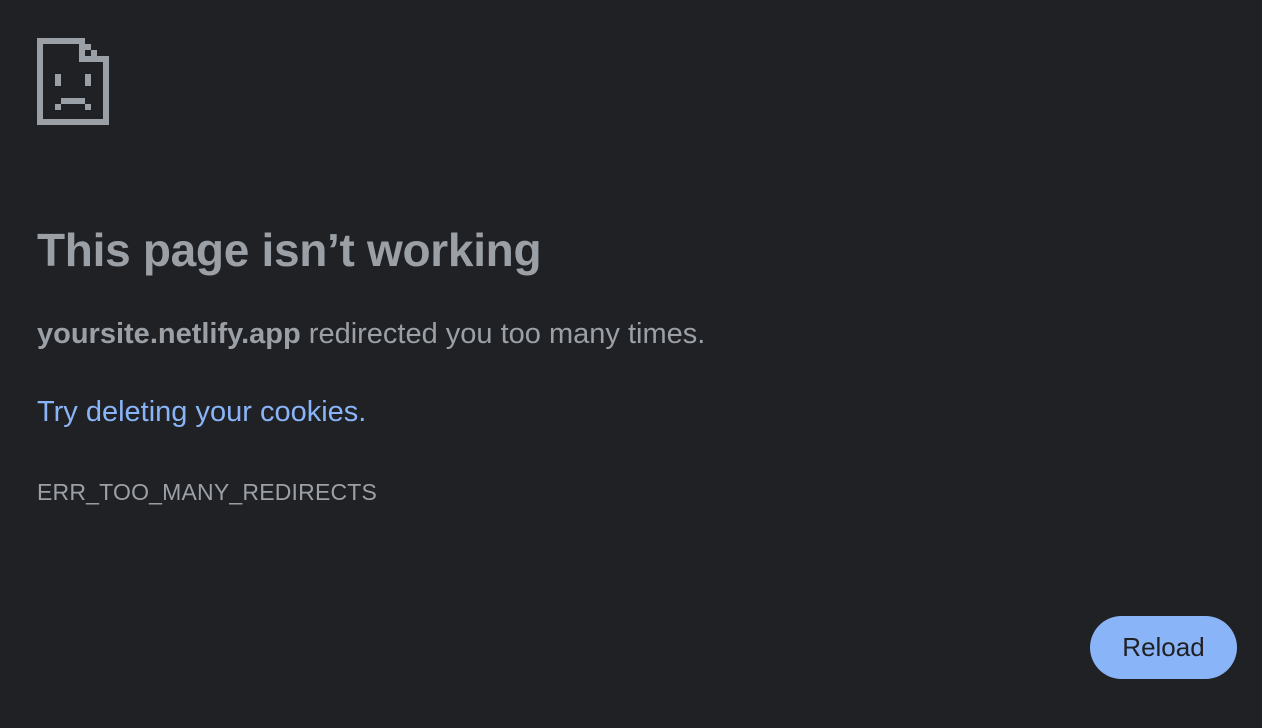 The width and height of the screenshot is (1262, 728). I want to click on sad-document-icon, so click(73, 81).